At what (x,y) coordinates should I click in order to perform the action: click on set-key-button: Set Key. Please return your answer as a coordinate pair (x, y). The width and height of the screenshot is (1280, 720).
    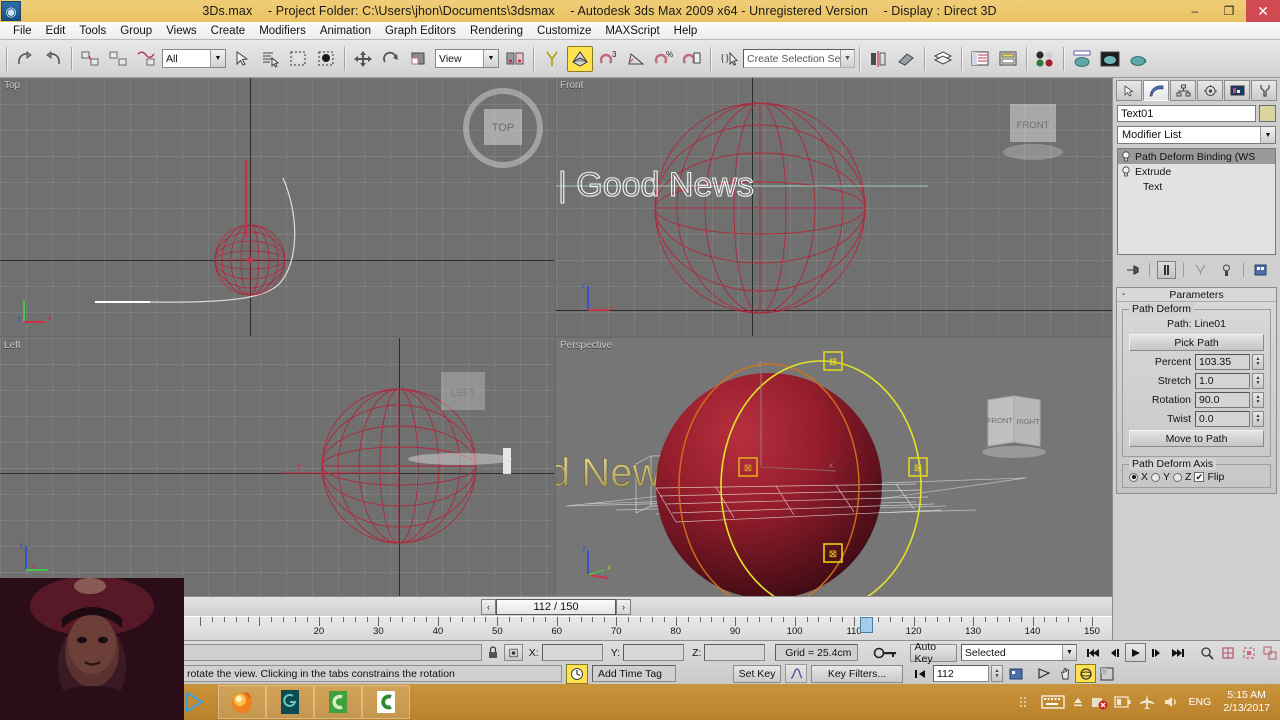
    Looking at the image, I should click on (757, 673).